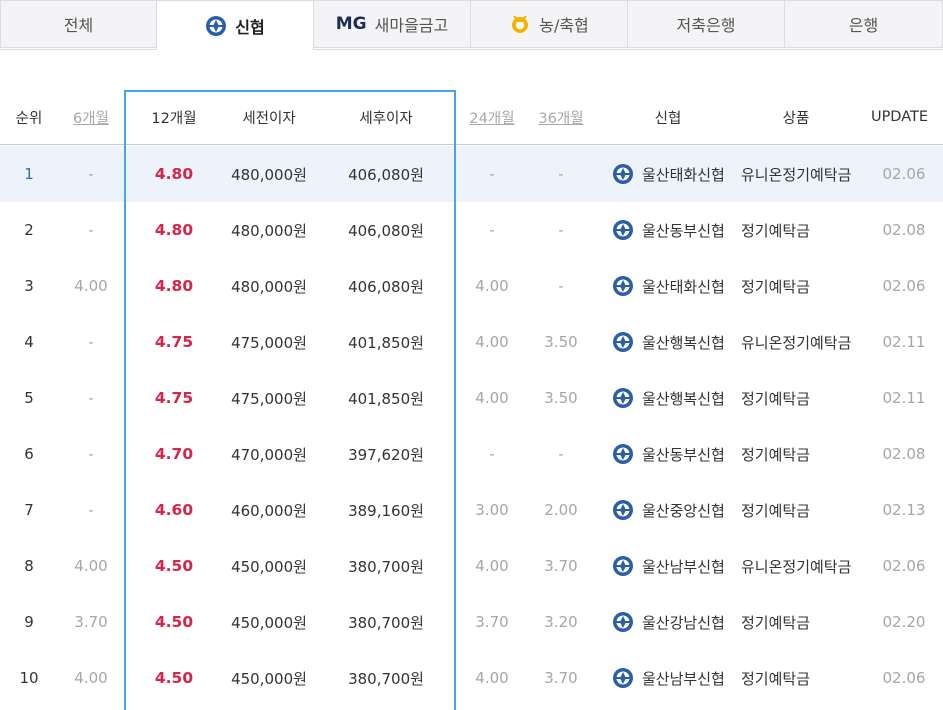  Describe the element at coordinates (250, 27) in the screenshot. I see `tab-label: 신협` at that location.